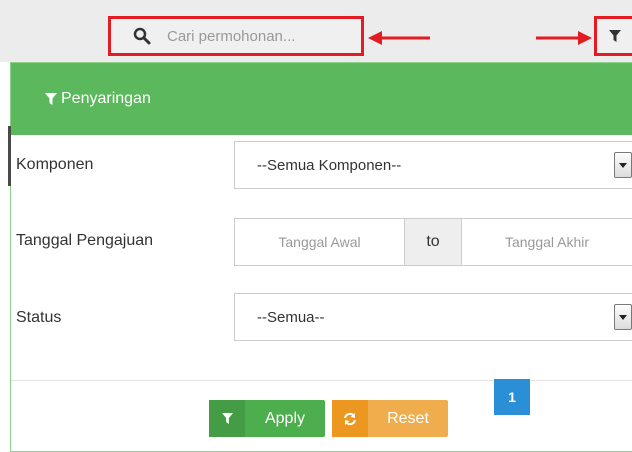 This screenshot has height=452, width=632. What do you see at coordinates (319, 242) in the screenshot?
I see `tanggal-awal-input: Tanggal Awal` at bounding box center [319, 242].